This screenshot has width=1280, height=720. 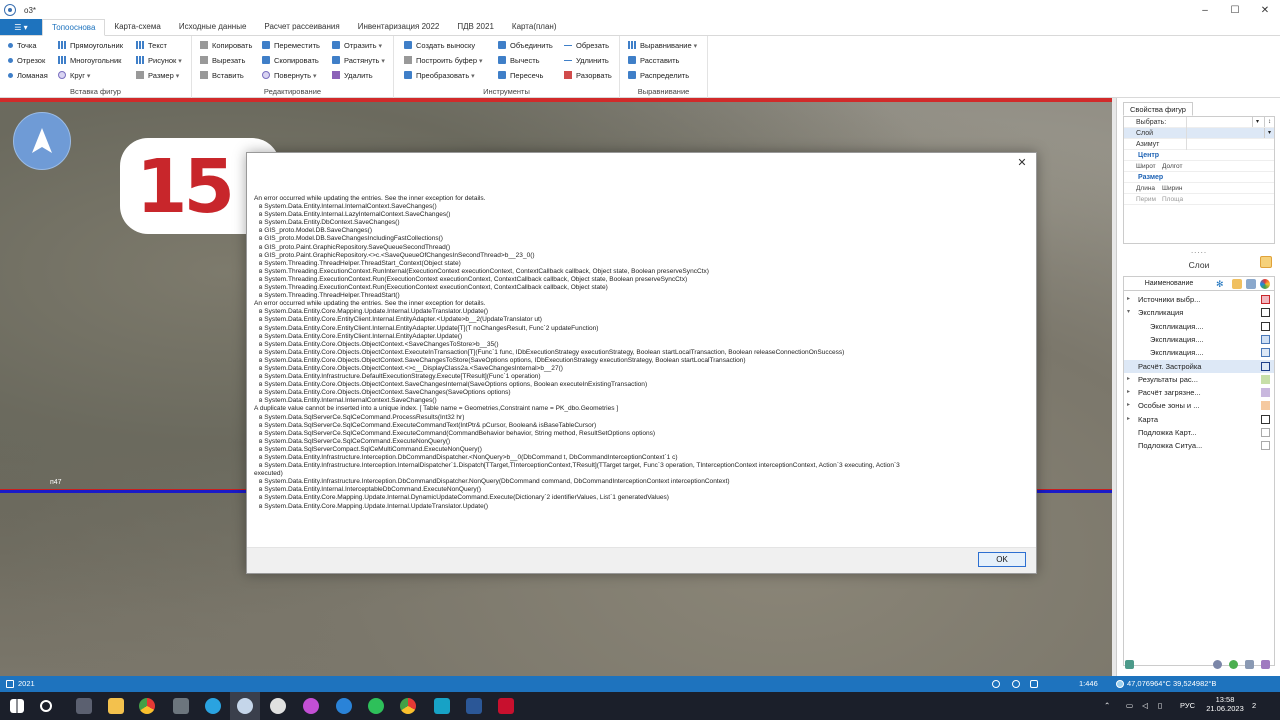 I want to click on prop-select-row: Выбрать: ▾ ↕, so click(x=1199, y=122).